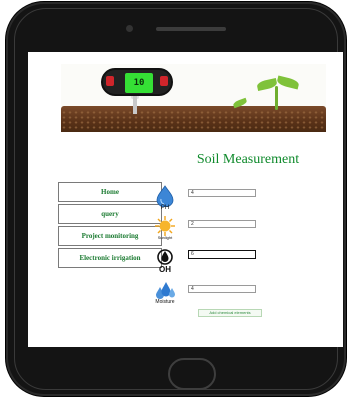 The height and width of the screenshot is (399, 350). I want to click on sunlight-label: Sunlight, so click(165, 237).